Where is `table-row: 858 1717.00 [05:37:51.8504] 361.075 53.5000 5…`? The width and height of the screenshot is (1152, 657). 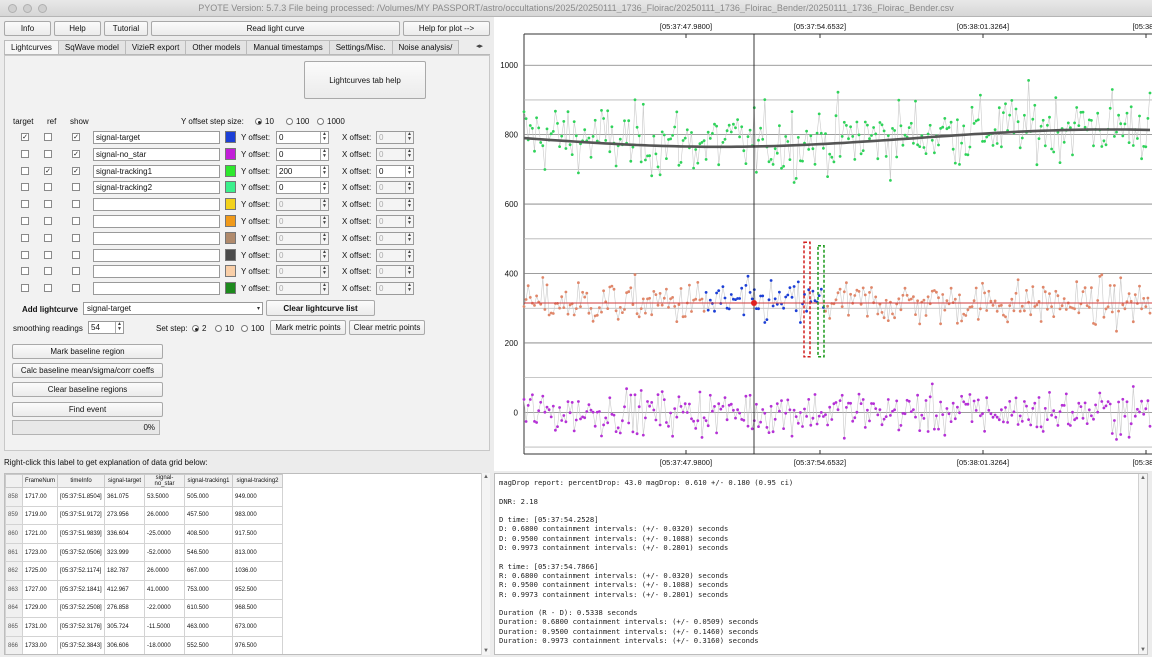
table-row: 858 1717.00 [05:37:51.8504] 361.075 53.5000 5… is located at coordinates (144, 497).